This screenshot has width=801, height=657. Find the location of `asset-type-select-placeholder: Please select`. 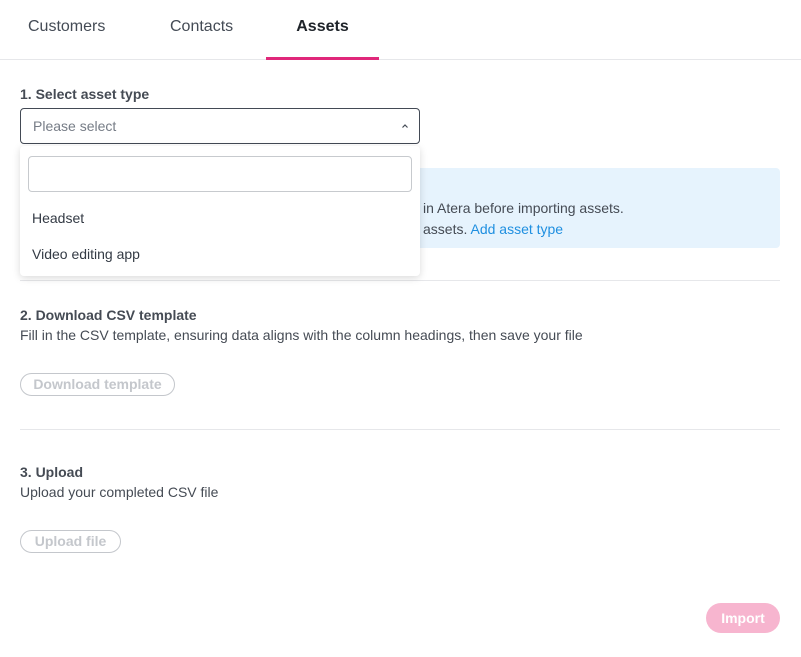

asset-type-select-placeholder: Please select is located at coordinates (75, 126).